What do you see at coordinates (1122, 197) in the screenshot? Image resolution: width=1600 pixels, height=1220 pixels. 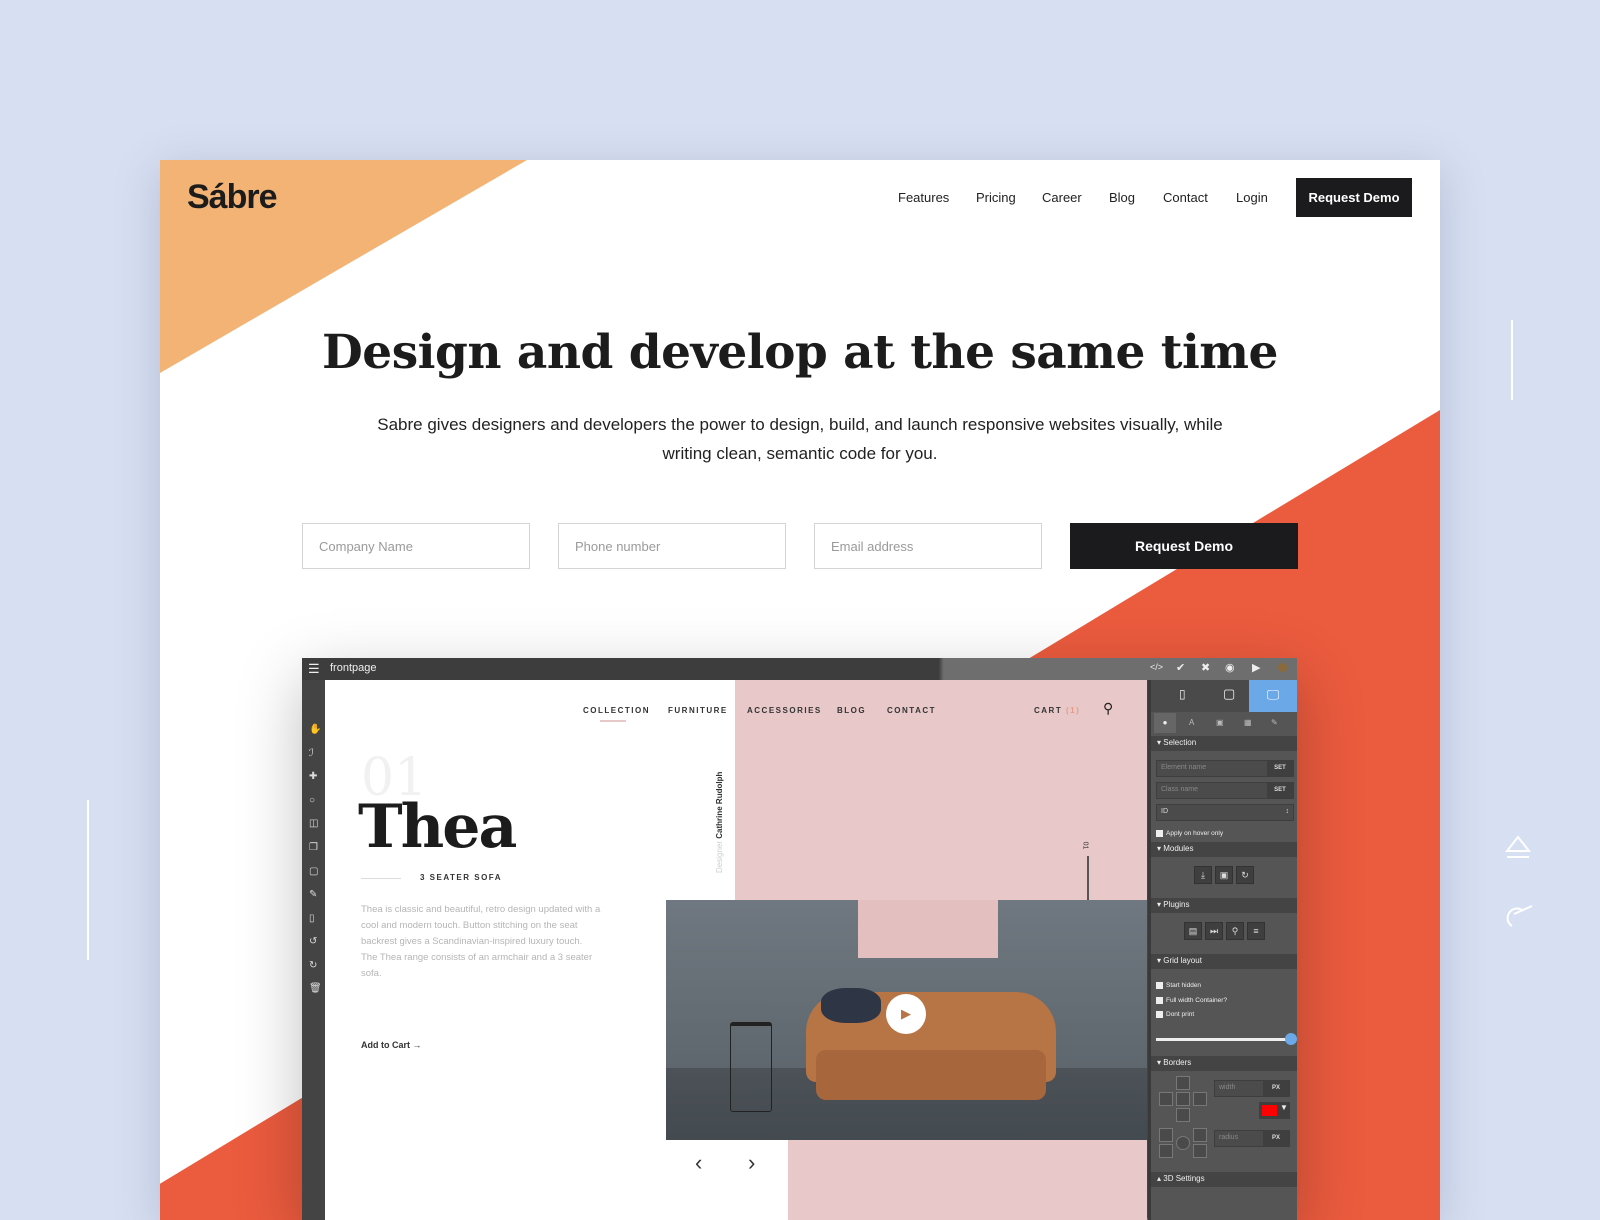 I see `nav-blog: Blog` at bounding box center [1122, 197].